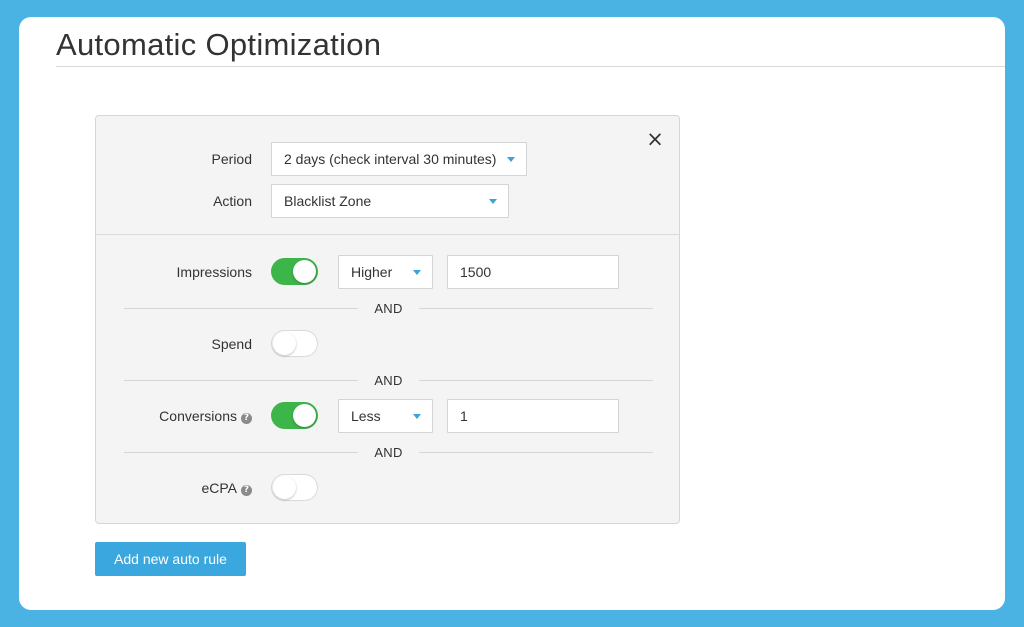 Image resolution: width=1024 pixels, height=627 pixels. I want to click on period-label: Period, so click(231, 159).